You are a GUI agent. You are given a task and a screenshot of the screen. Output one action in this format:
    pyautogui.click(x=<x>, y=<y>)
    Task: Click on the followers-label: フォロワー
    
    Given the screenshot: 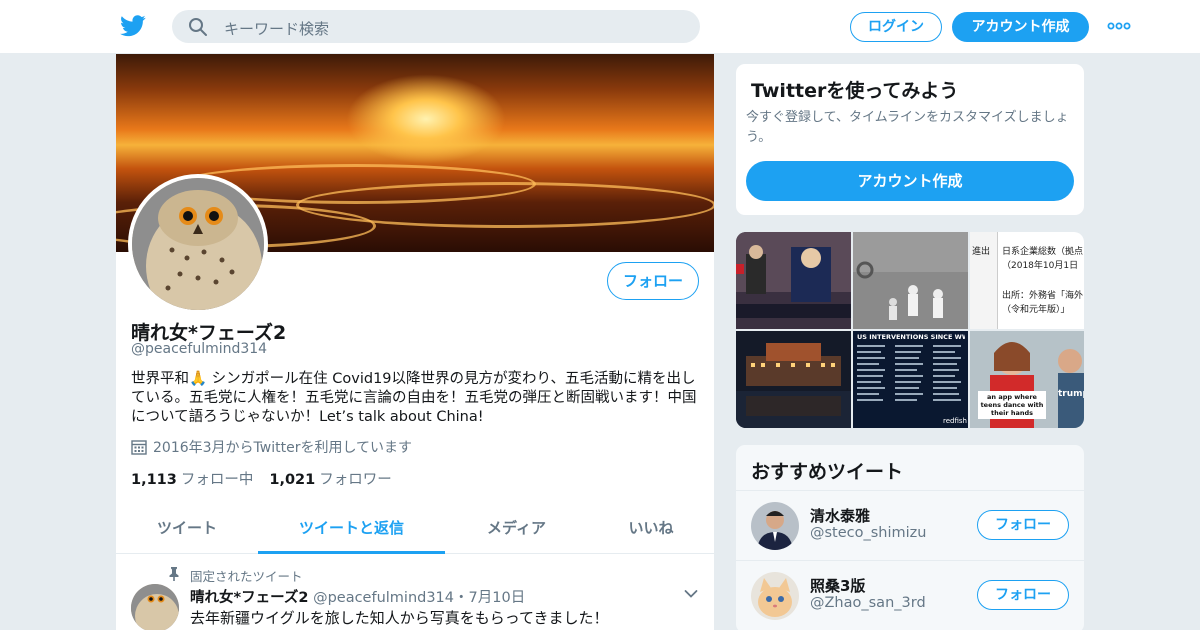 What is the action you would take?
    pyautogui.click(x=355, y=480)
    